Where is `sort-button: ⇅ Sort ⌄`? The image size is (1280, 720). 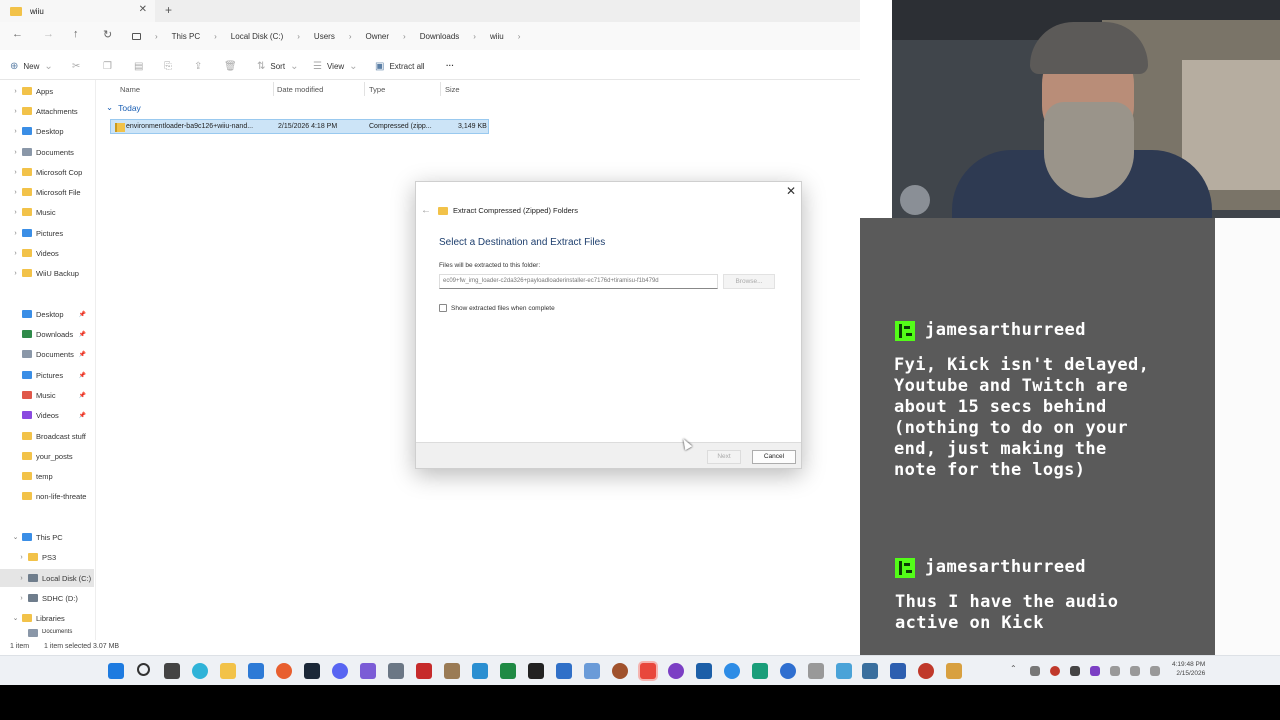 sort-button: ⇅ Sort ⌄ is located at coordinates (277, 66).